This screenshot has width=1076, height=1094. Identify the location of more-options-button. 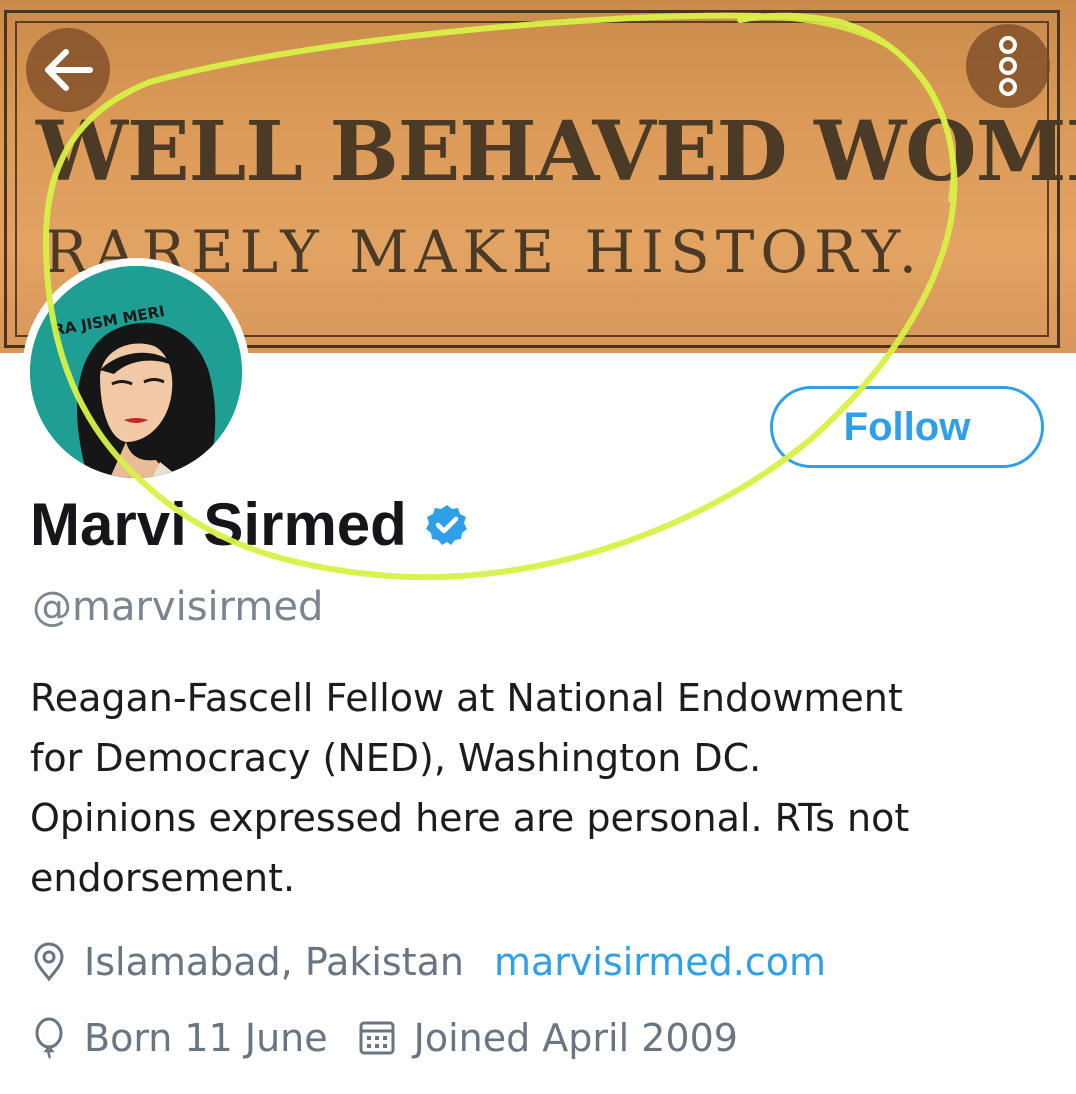
(1008, 66).